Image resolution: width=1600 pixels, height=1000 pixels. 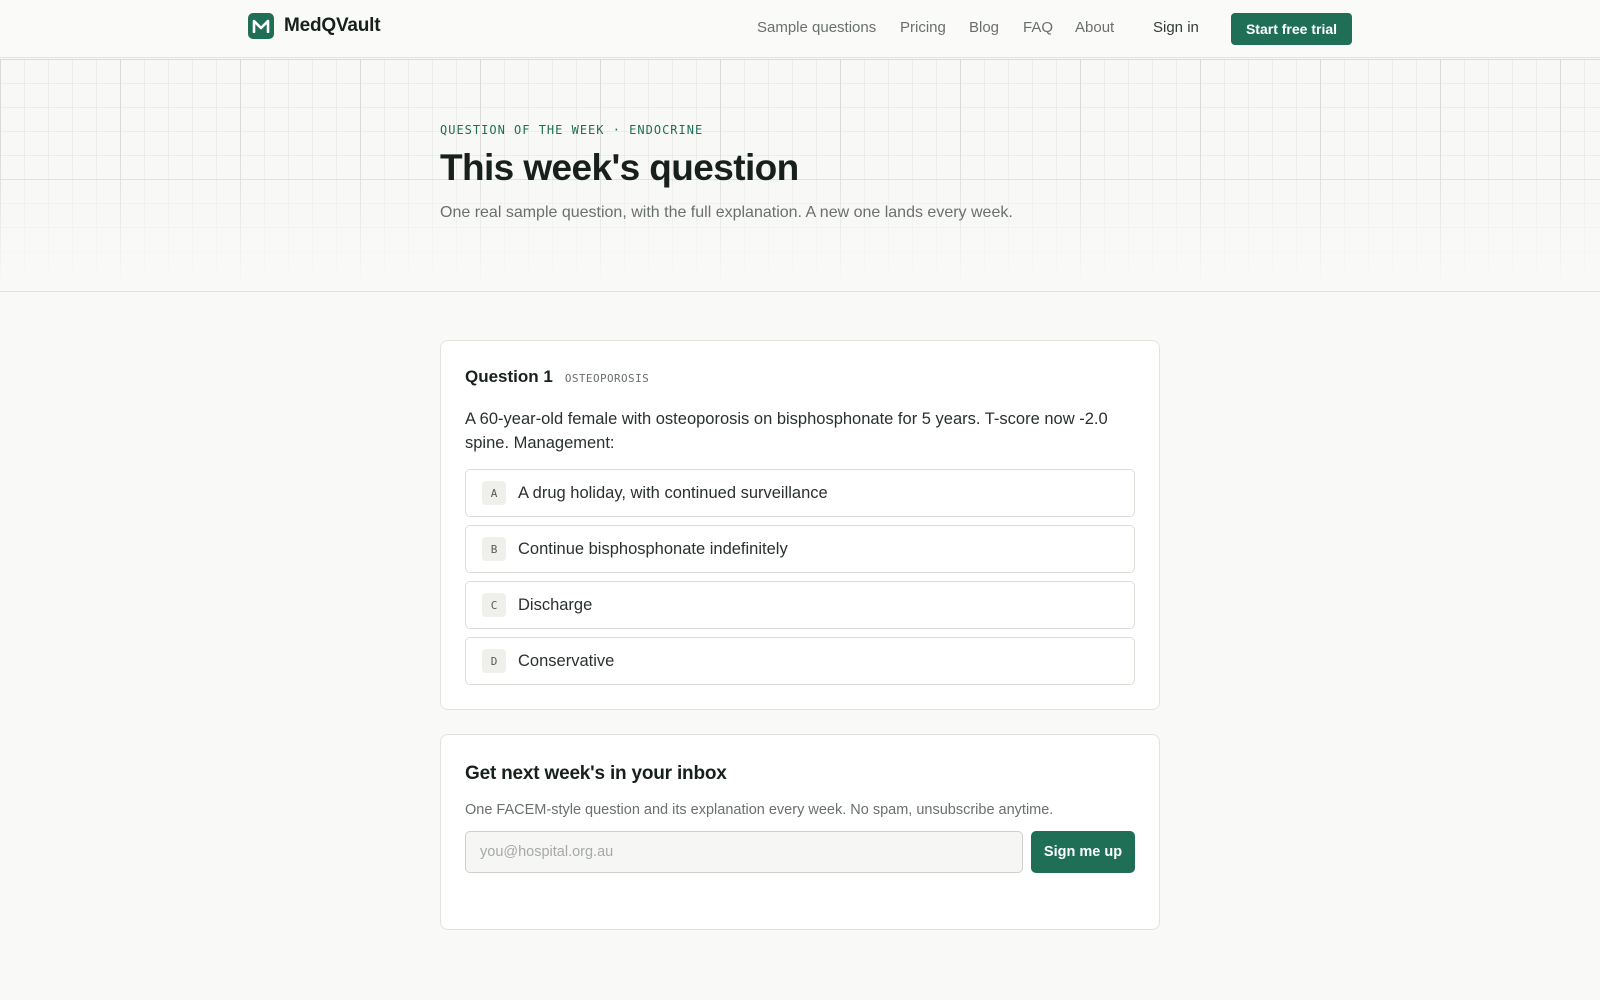 What do you see at coordinates (1291, 29) in the screenshot?
I see `start-free-trial-button: Start free trial` at bounding box center [1291, 29].